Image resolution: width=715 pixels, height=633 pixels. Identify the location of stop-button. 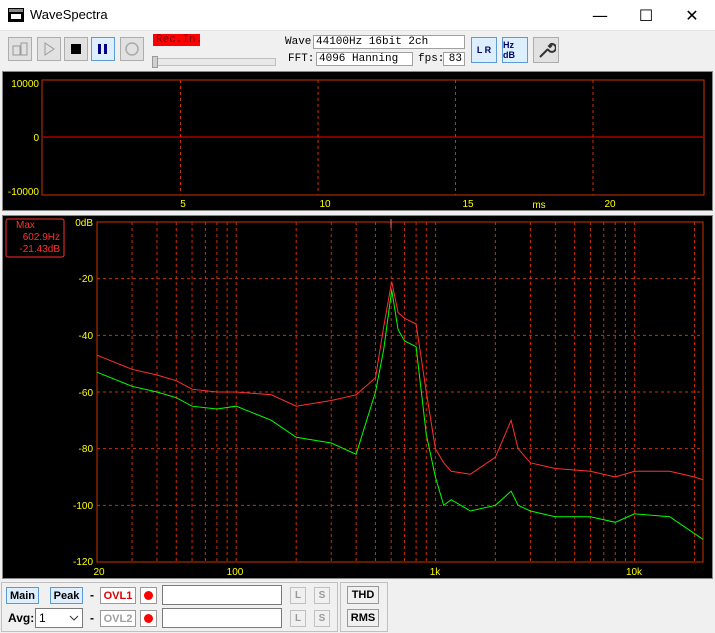
(76, 49).